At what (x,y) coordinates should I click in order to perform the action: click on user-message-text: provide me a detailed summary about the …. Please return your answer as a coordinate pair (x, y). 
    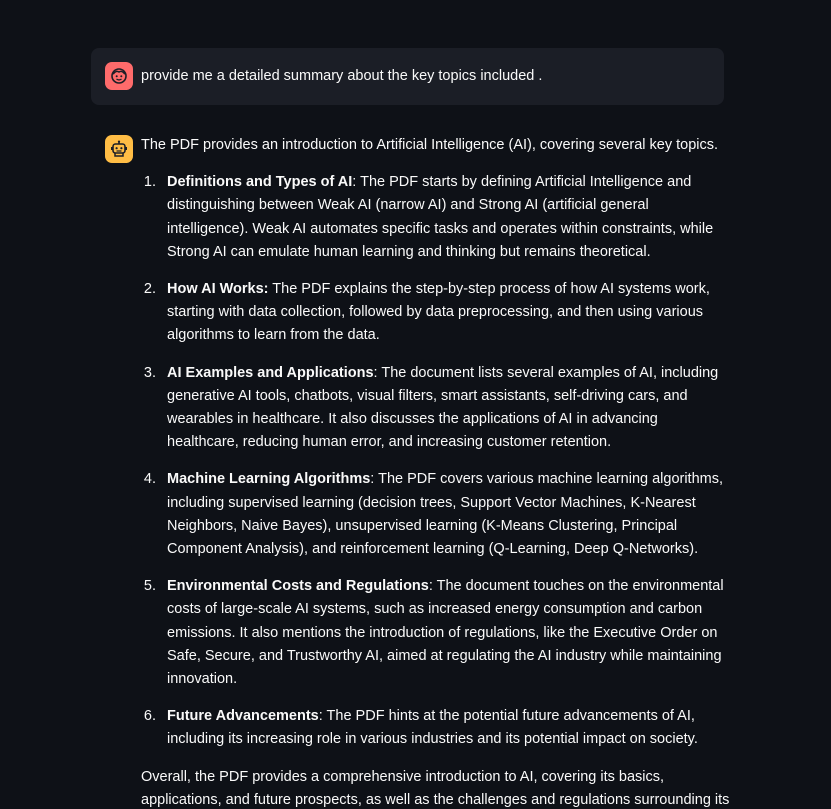
    Looking at the image, I should click on (342, 76).